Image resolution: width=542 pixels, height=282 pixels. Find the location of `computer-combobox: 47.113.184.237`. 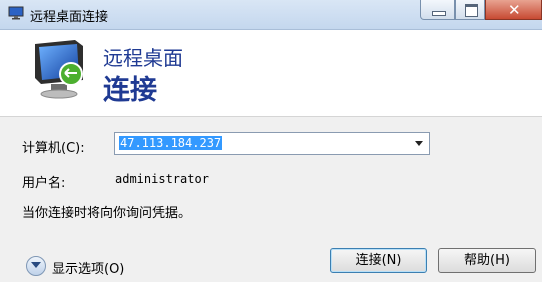

computer-combobox: 47.113.184.237 is located at coordinates (272, 143).